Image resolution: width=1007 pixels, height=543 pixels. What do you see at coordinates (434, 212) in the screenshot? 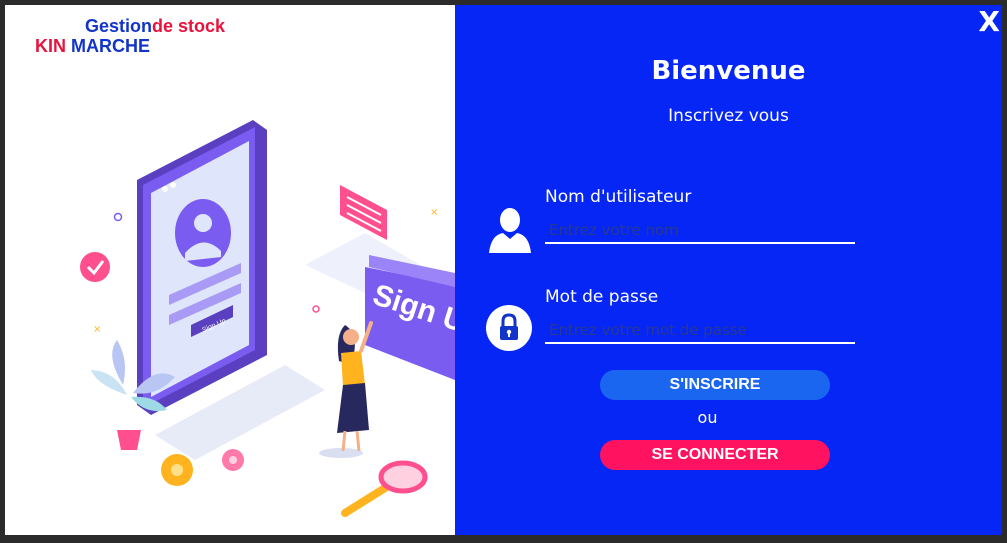
I see `deco-cross-icon: ×` at bounding box center [434, 212].